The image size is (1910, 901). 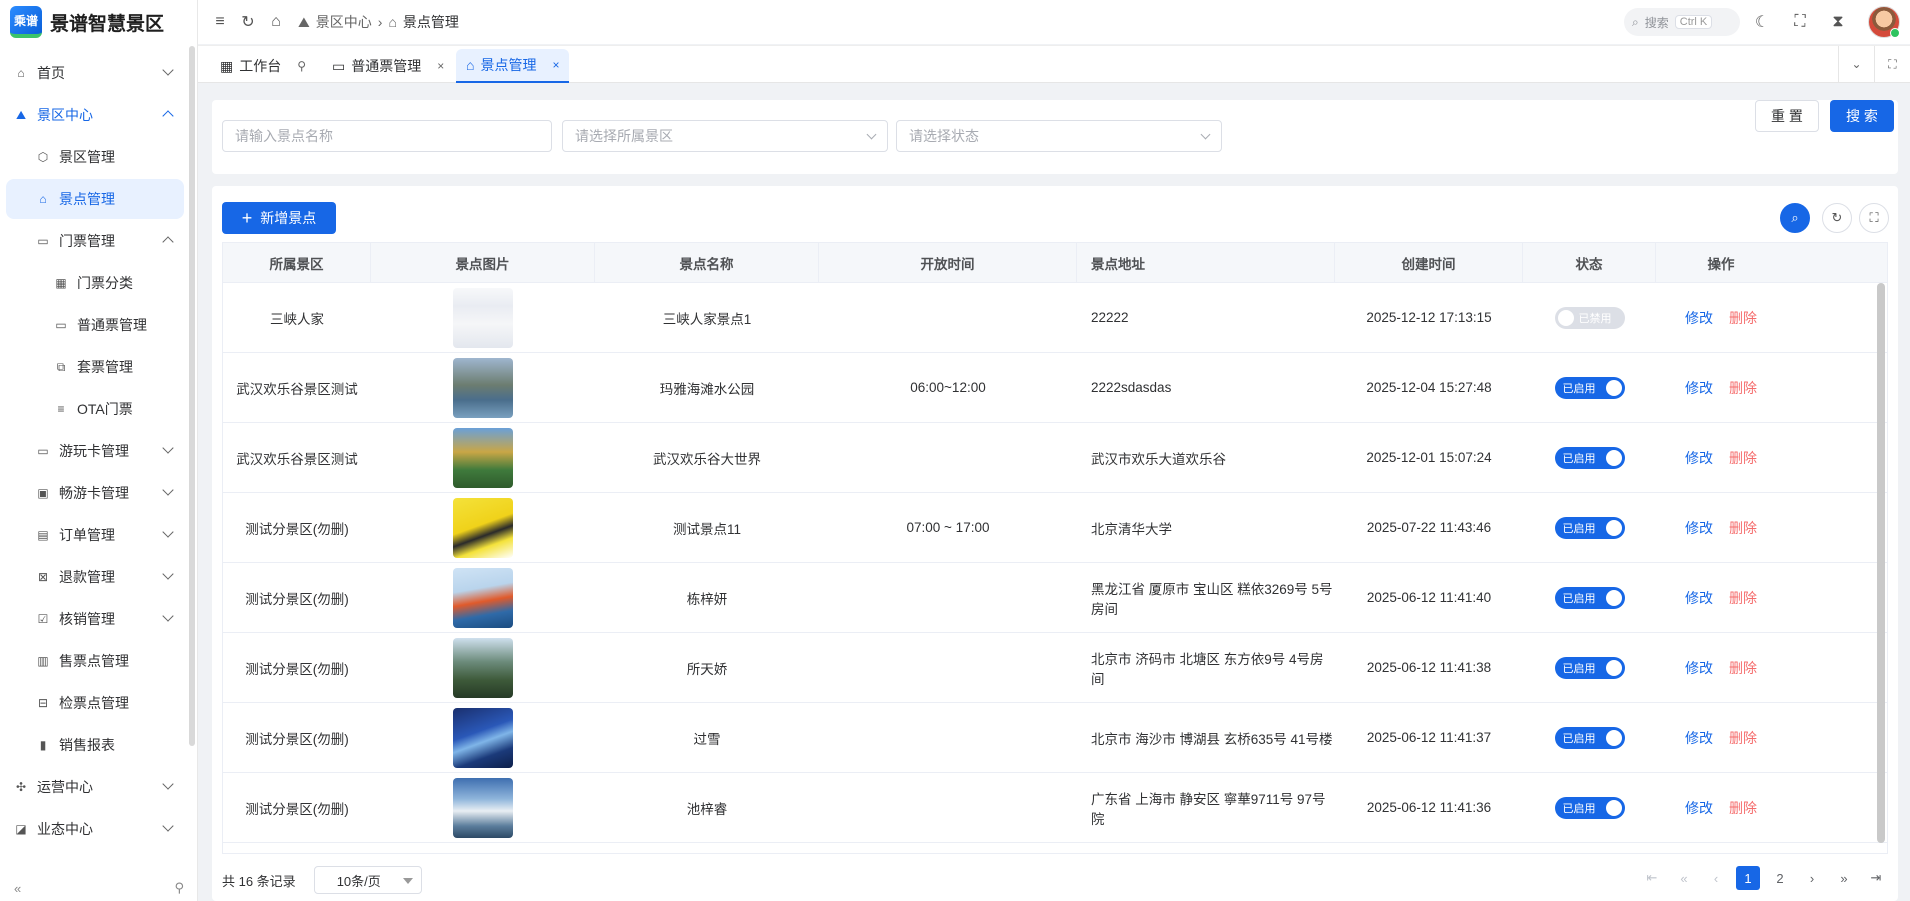 I want to click on toggle-search-icon: ⌕, so click(x=1795, y=218).